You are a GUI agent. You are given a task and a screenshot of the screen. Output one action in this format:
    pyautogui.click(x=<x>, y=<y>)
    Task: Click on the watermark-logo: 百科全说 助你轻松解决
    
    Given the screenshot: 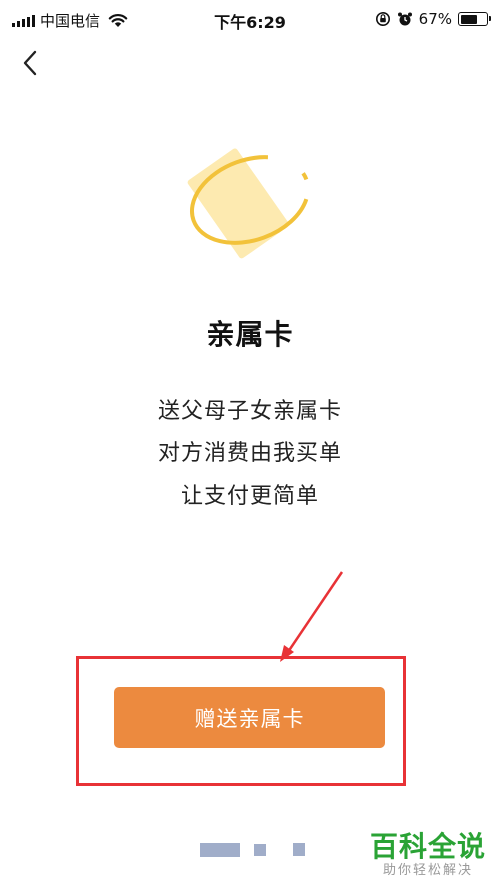 What is the action you would take?
    pyautogui.click(x=428, y=856)
    